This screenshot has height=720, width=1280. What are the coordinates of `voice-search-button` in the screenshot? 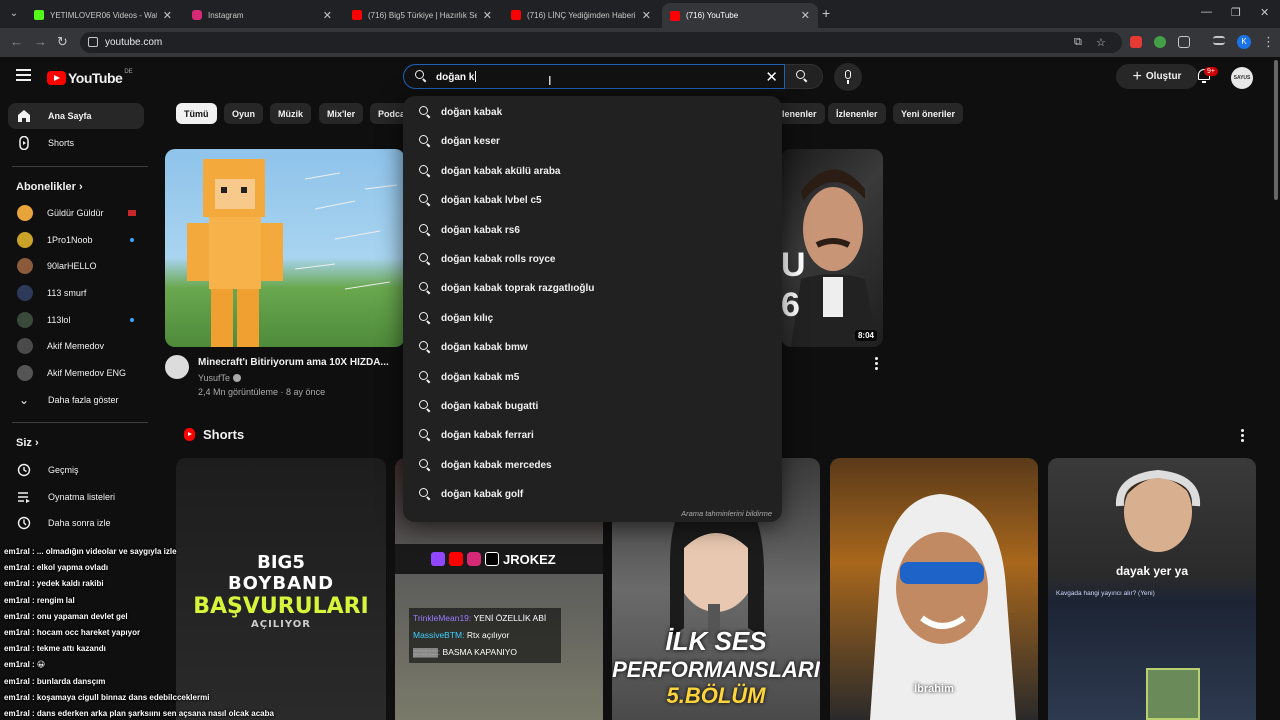 It's located at (848, 77).